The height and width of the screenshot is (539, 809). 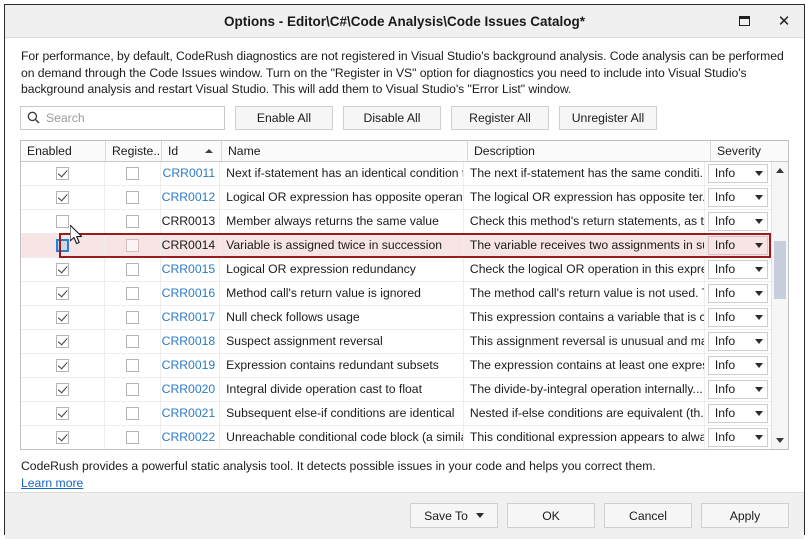 What do you see at coordinates (779, 269) in the screenshot?
I see `scrollbar-thumb` at bounding box center [779, 269].